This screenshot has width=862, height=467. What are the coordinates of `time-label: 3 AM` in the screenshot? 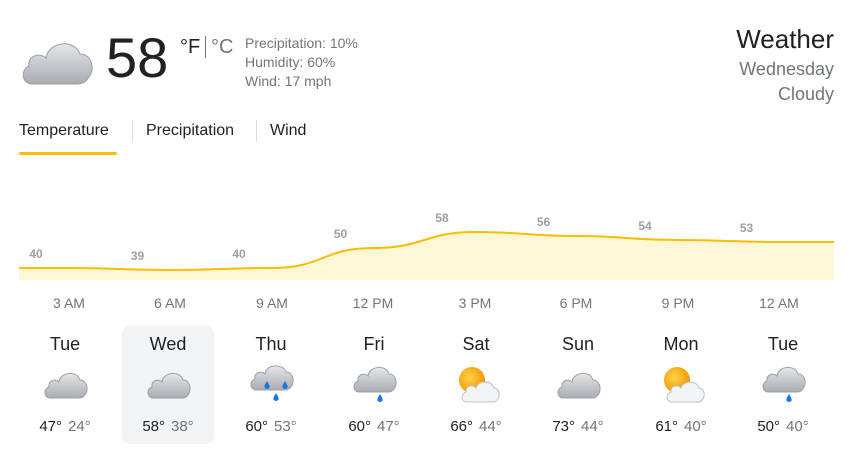 It's located at (69, 303).